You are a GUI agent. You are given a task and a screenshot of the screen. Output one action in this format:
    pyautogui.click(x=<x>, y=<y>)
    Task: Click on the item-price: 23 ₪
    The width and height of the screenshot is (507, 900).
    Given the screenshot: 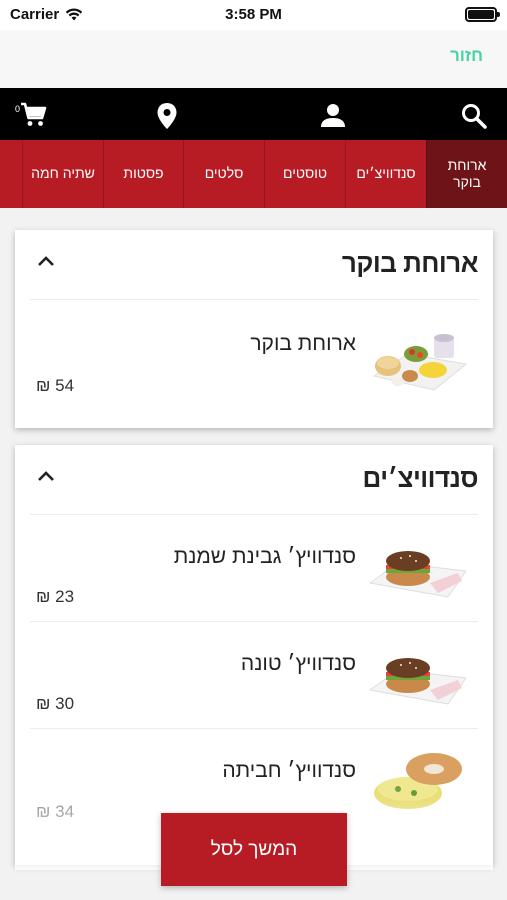 What is the action you would take?
    pyautogui.click(x=55, y=596)
    